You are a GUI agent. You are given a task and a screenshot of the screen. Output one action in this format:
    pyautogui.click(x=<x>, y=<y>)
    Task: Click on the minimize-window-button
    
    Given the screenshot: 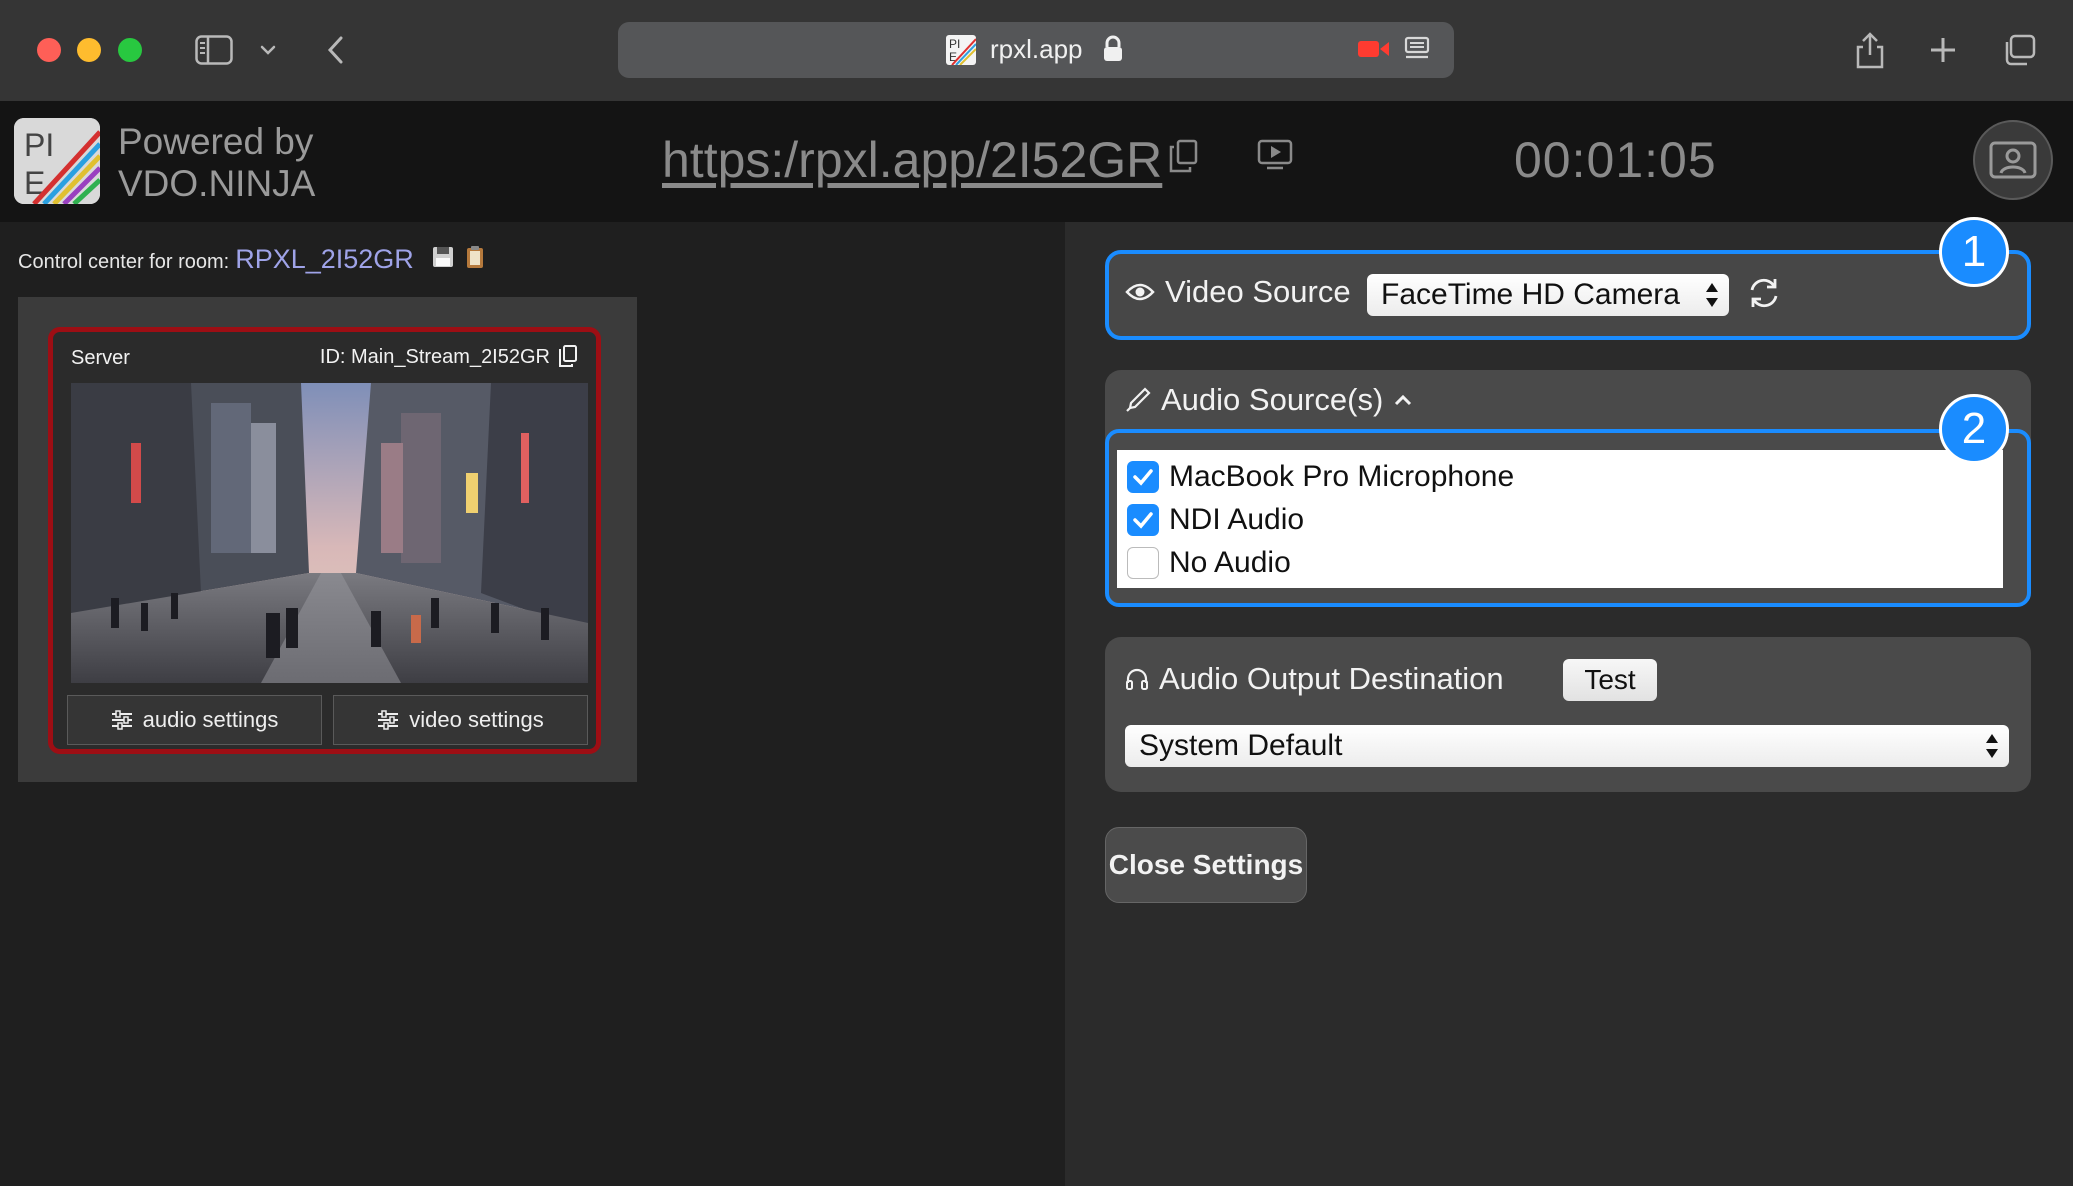 What is the action you would take?
    pyautogui.click(x=89, y=50)
    